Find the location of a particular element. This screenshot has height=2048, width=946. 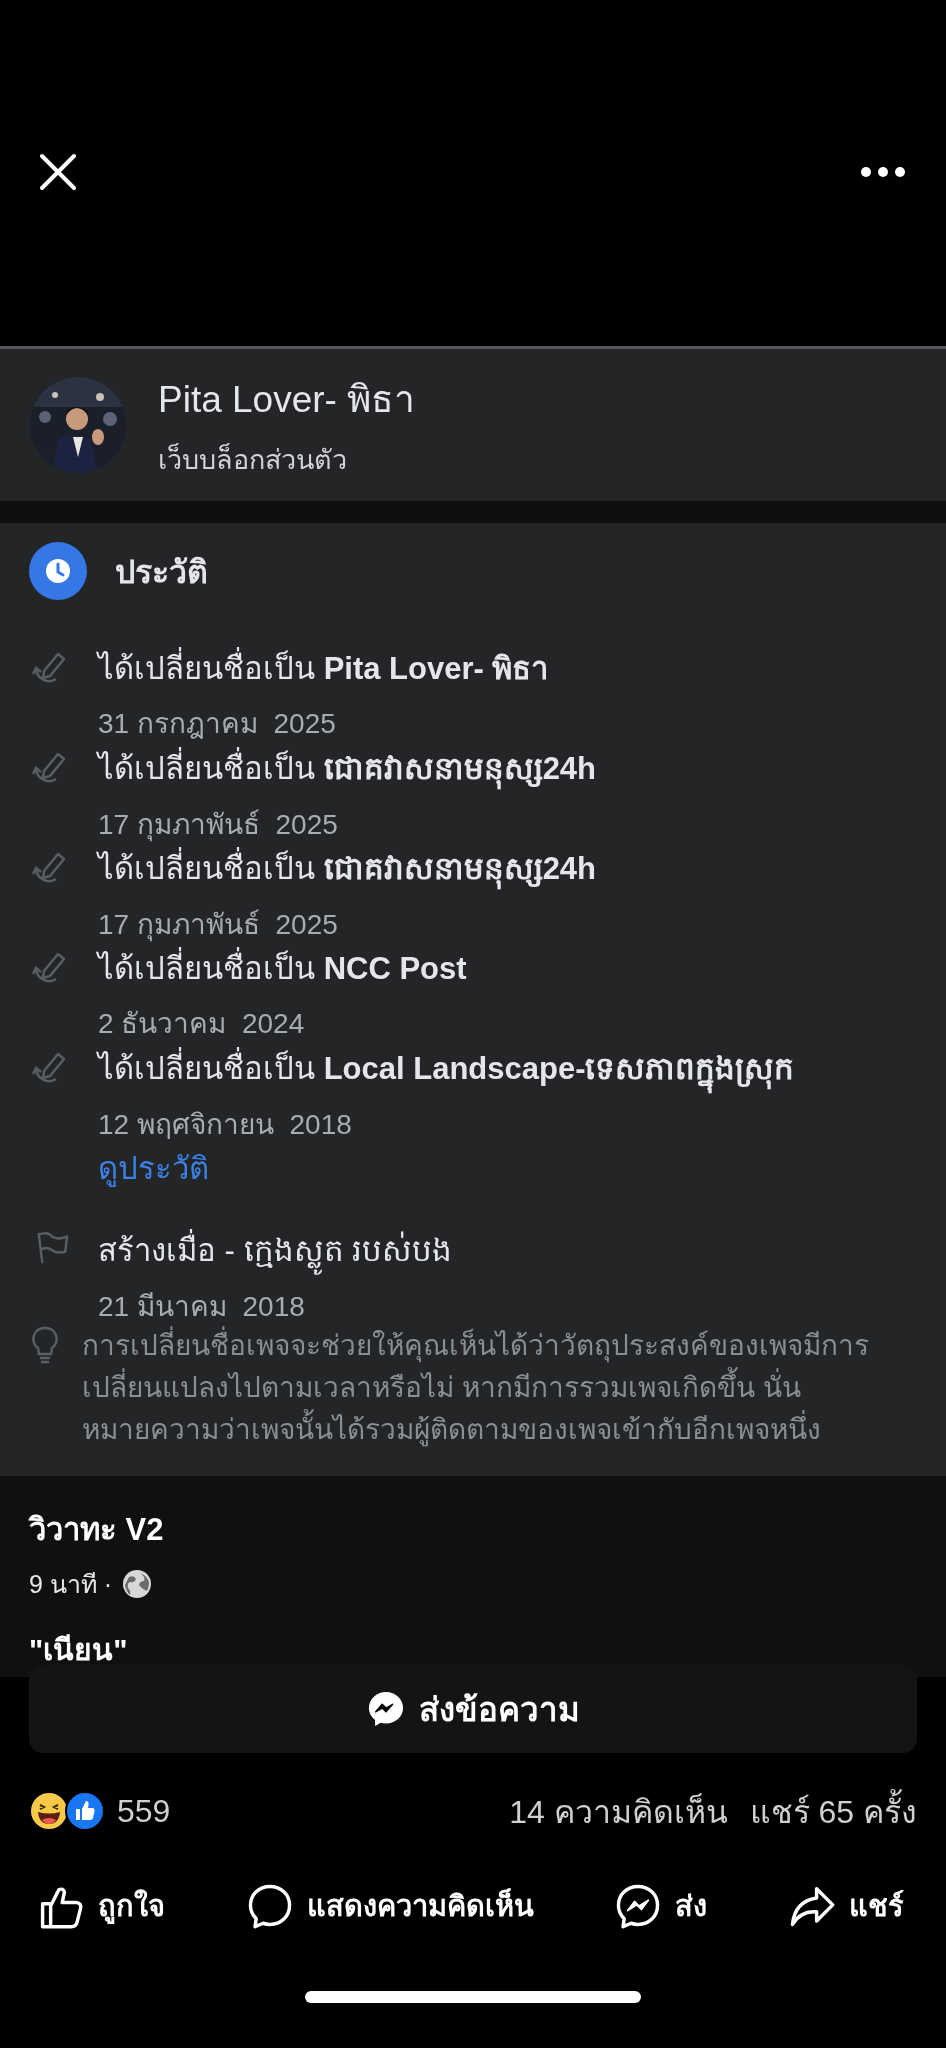

history-entry: ได้เปลี่ยนชื่อเป็น Local Landscape-ទេសភាពក្នុងស្រុក is located at coordinates (446, 1068).